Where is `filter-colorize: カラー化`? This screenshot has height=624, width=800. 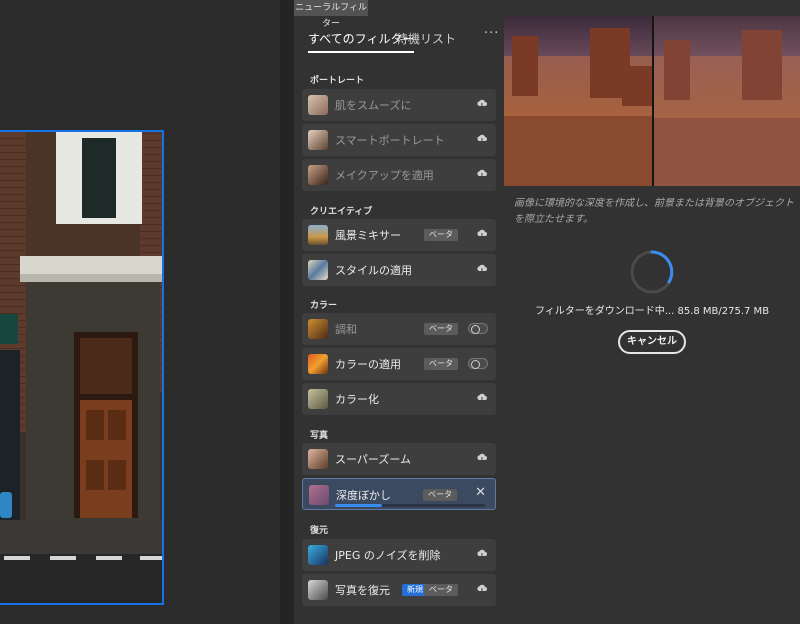
filter-colorize: カラー化 is located at coordinates (399, 399).